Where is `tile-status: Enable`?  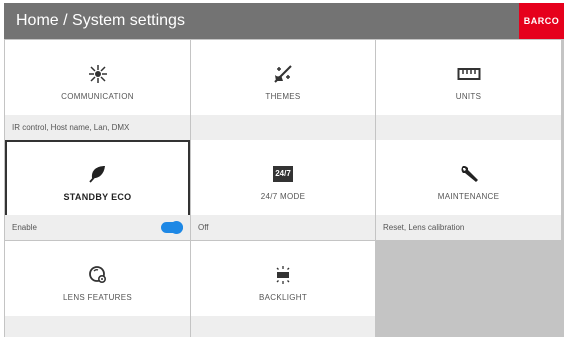 tile-status: Enable is located at coordinates (97, 227).